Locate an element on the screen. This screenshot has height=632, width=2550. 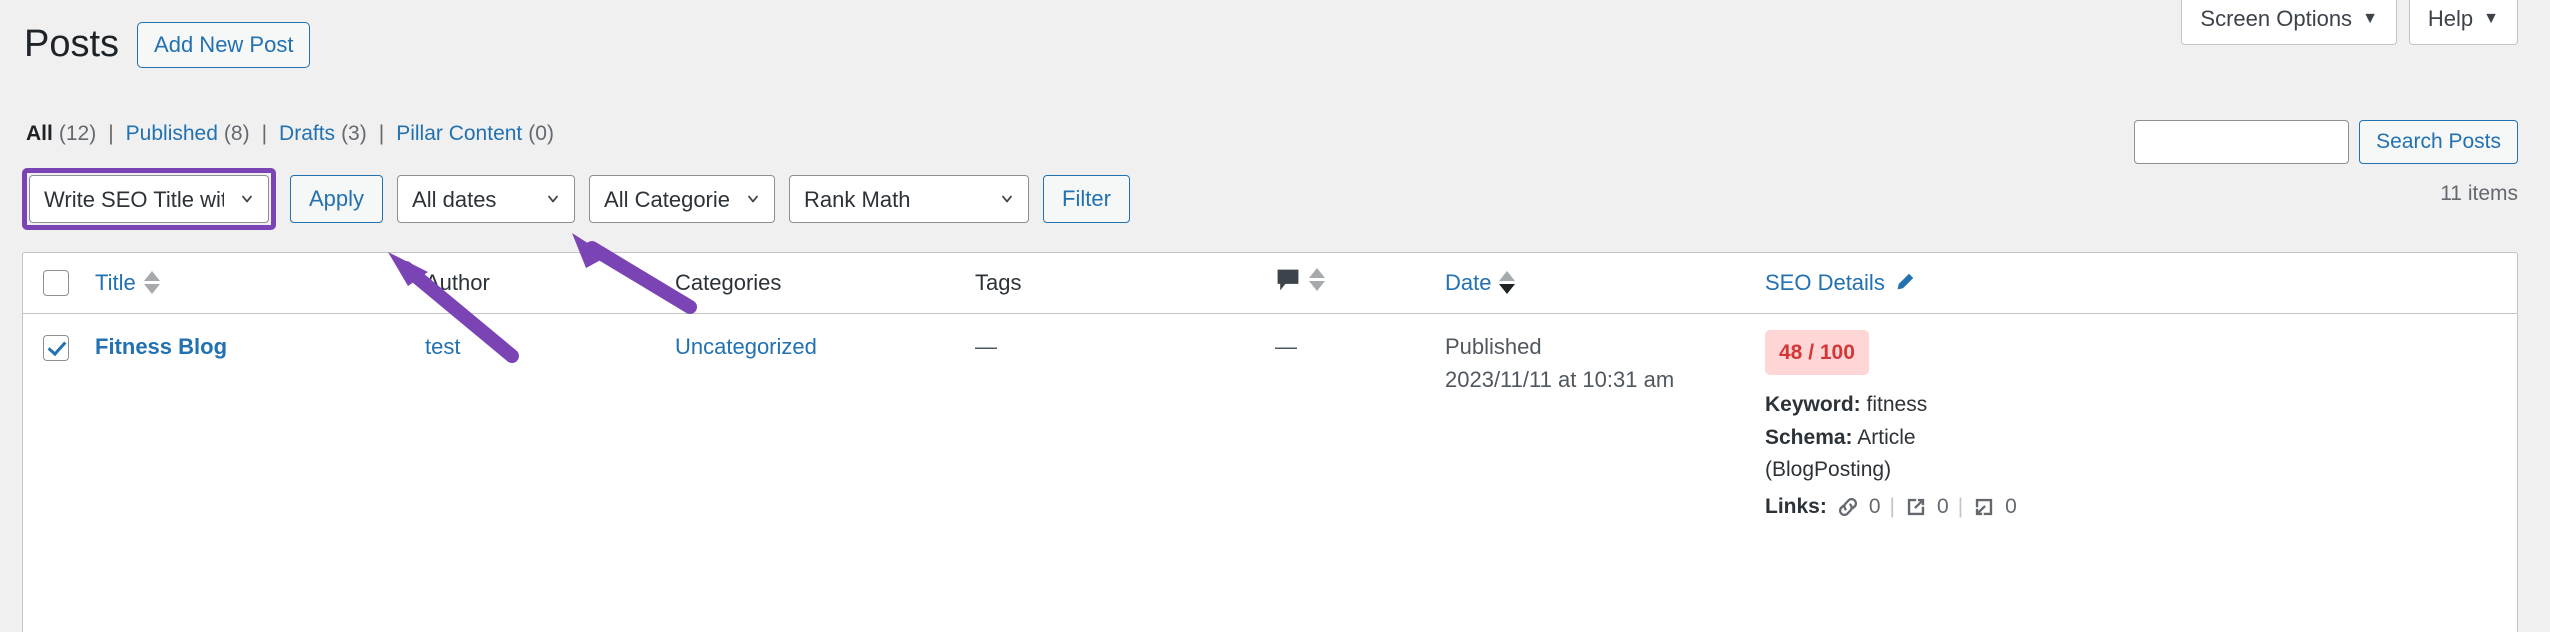
status-link-all: All (12) is located at coordinates (61, 134).